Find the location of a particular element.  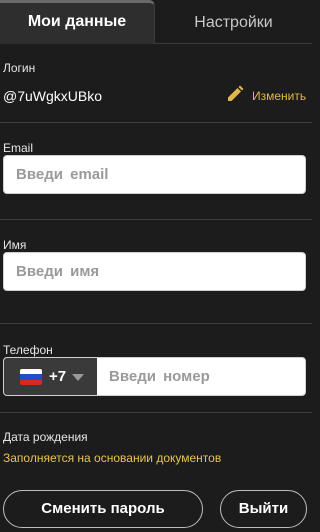

country-code: +7 is located at coordinates (58, 376).